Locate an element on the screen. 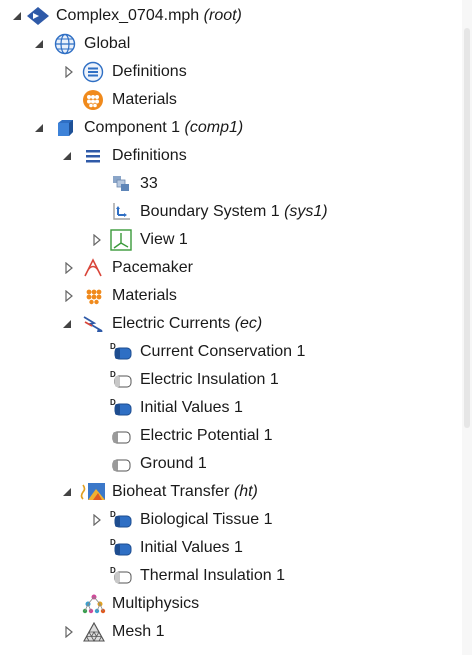 The height and width of the screenshot is (655, 472). tree-node-label: View 1 is located at coordinates (164, 239).